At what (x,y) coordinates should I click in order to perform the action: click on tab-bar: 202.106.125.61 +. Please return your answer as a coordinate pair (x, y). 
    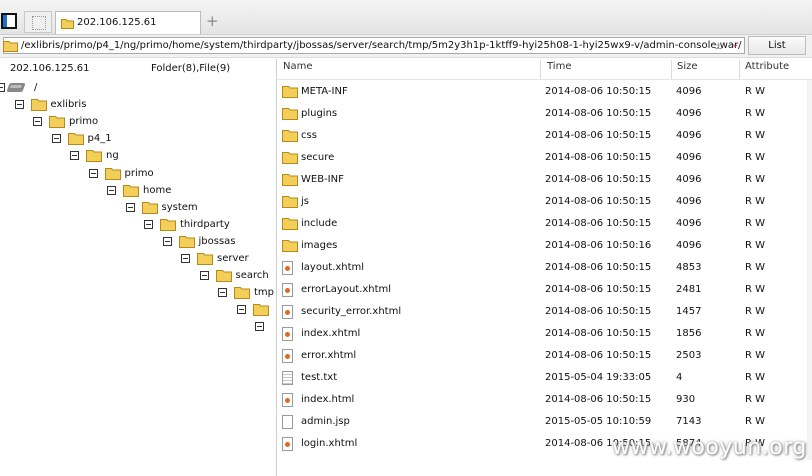
    Looking at the image, I should click on (406, 17).